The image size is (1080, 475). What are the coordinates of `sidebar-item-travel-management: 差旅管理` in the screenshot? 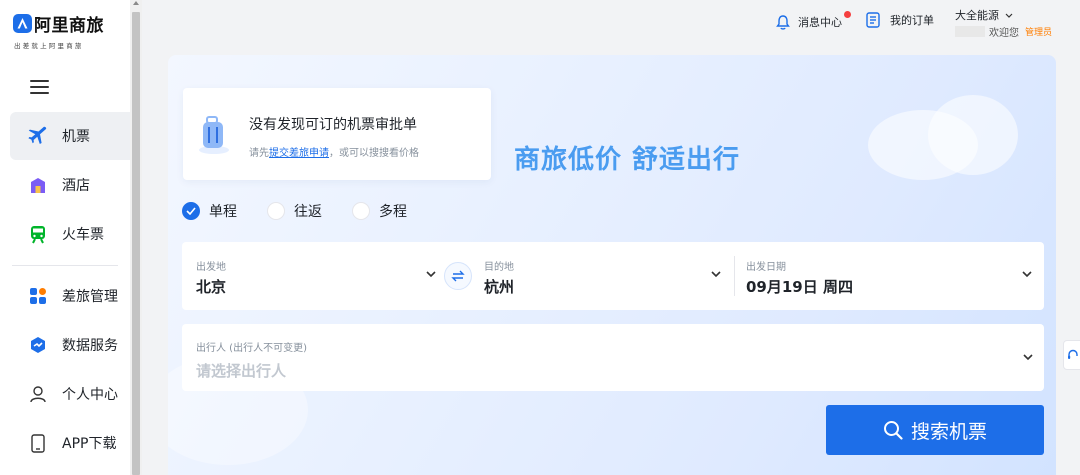 It's located at (70, 296).